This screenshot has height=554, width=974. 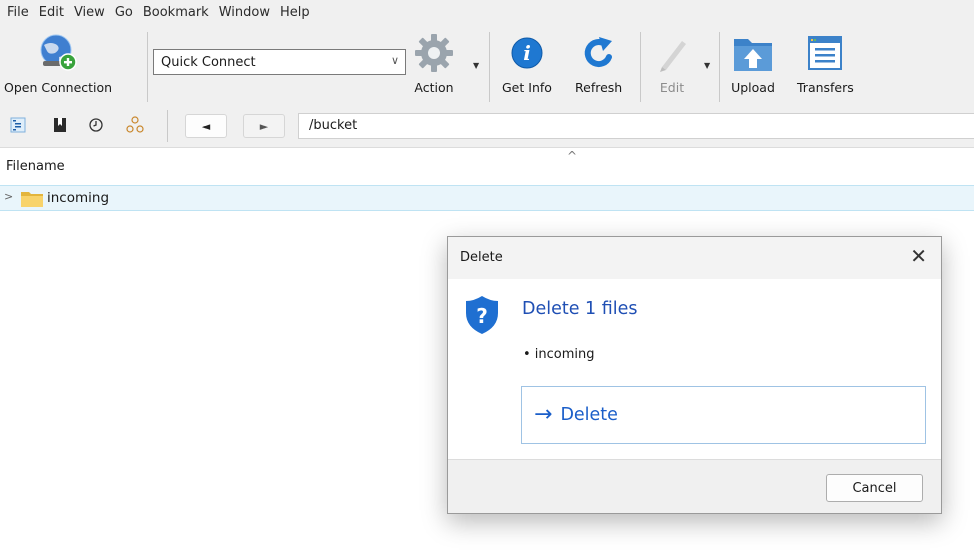 I want to click on transfers-button: Transfers, so click(x=825, y=62).